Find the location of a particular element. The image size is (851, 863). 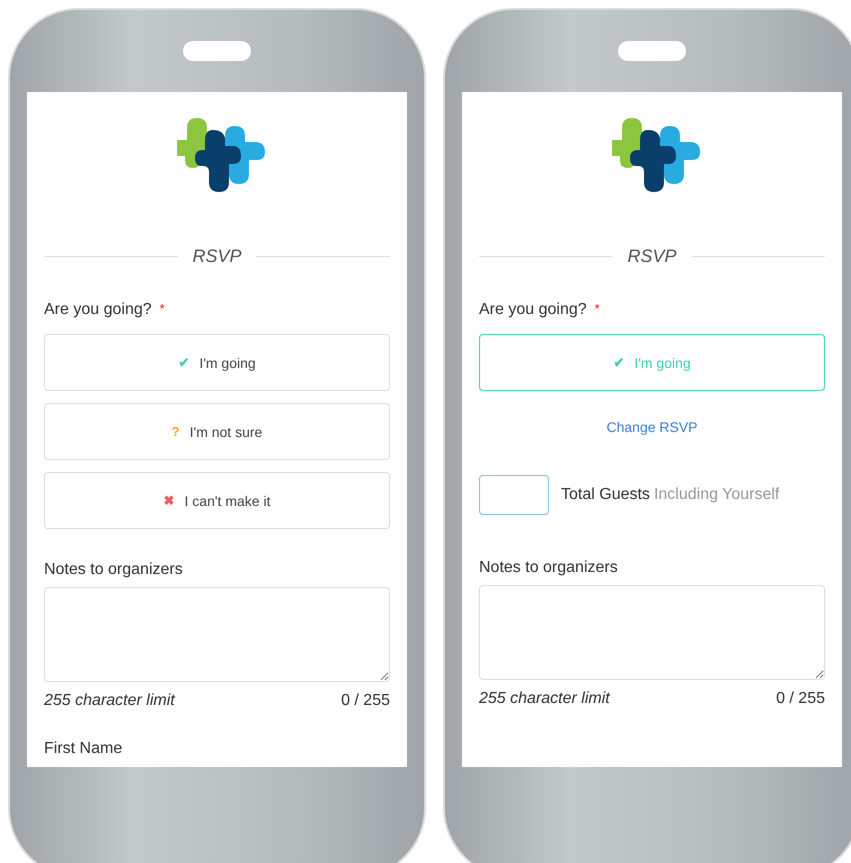

rsvp-option-button: ✖ I can't make it is located at coordinates (217, 500).